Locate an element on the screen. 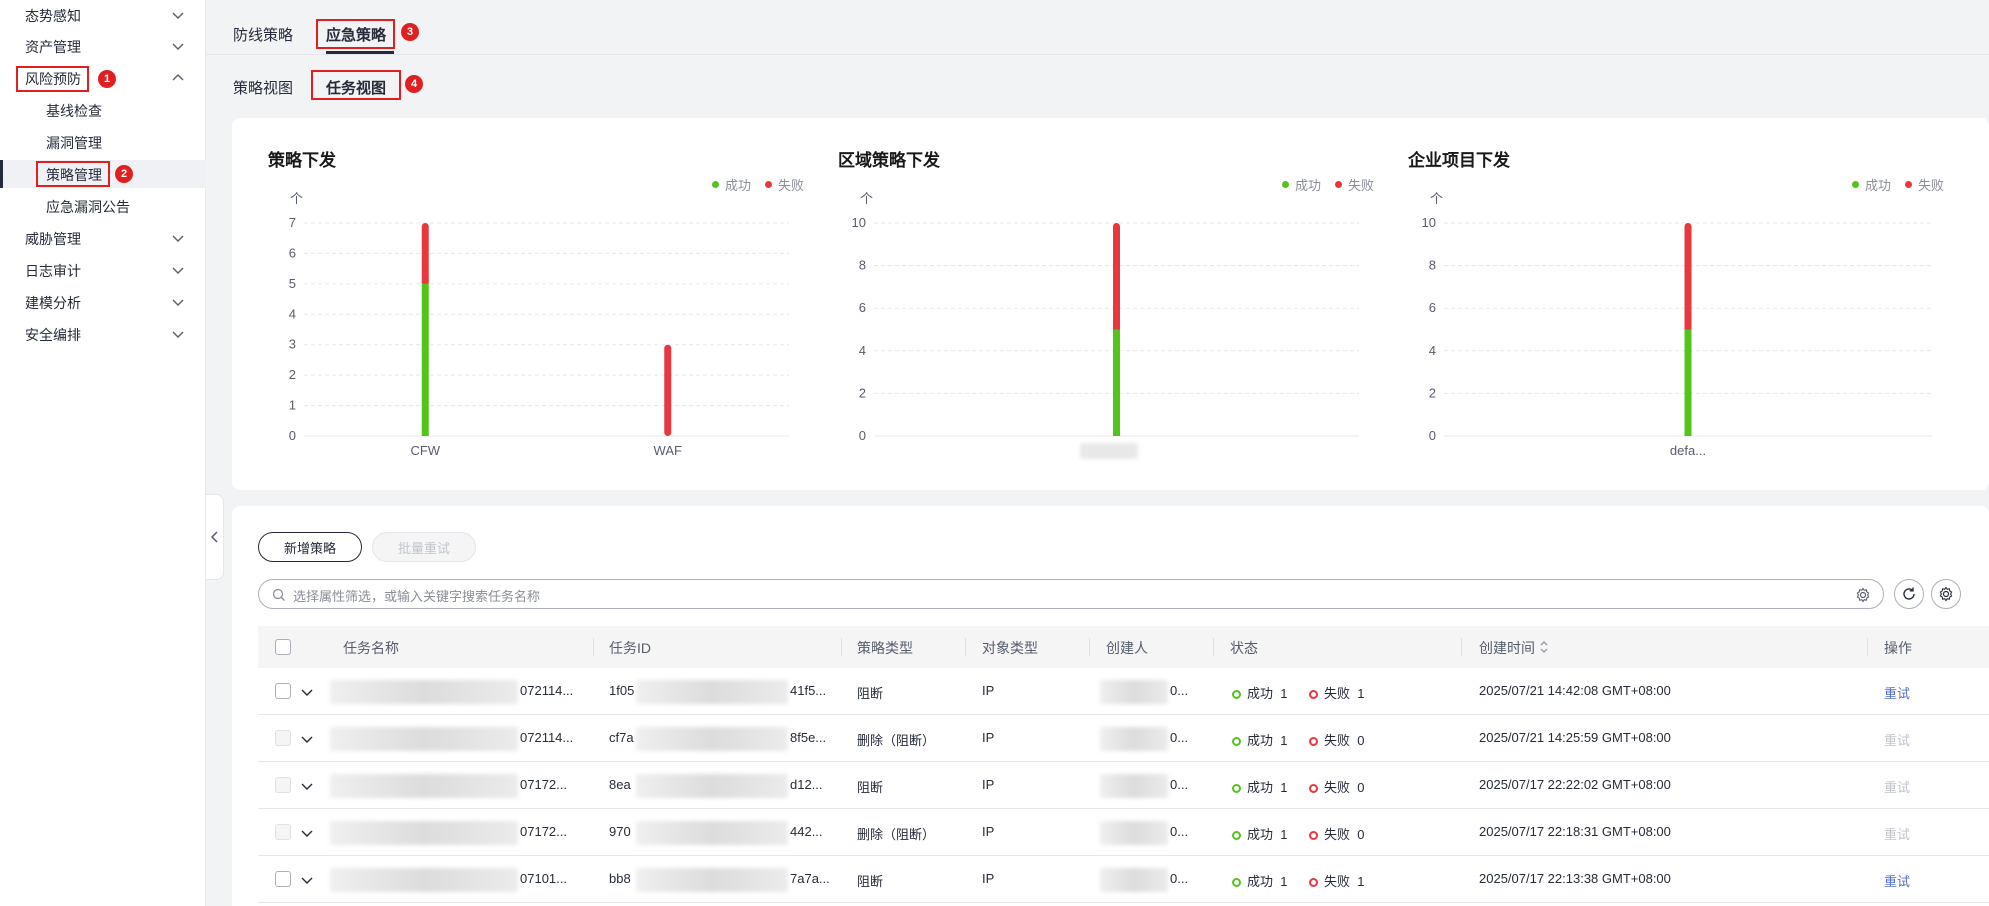 This screenshot has height=906, width=1989. sidebar-item-vulnerability-management: 漏洞管理 is located at coordinates (103, 142).